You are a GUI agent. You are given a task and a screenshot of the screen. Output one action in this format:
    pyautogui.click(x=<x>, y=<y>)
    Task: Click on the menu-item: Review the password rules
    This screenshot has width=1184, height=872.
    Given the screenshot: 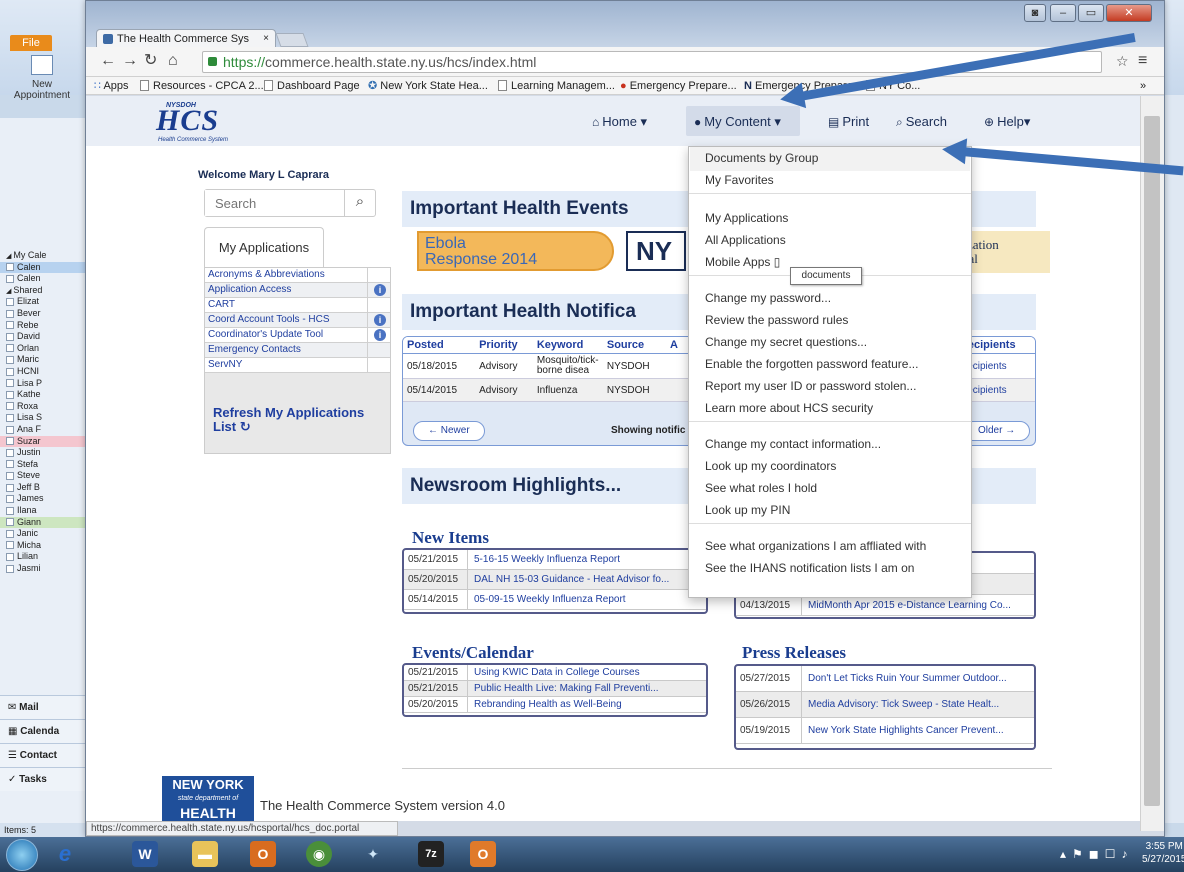 What is the action you would take?
    pyautogui.click(x=776, y=320)
    